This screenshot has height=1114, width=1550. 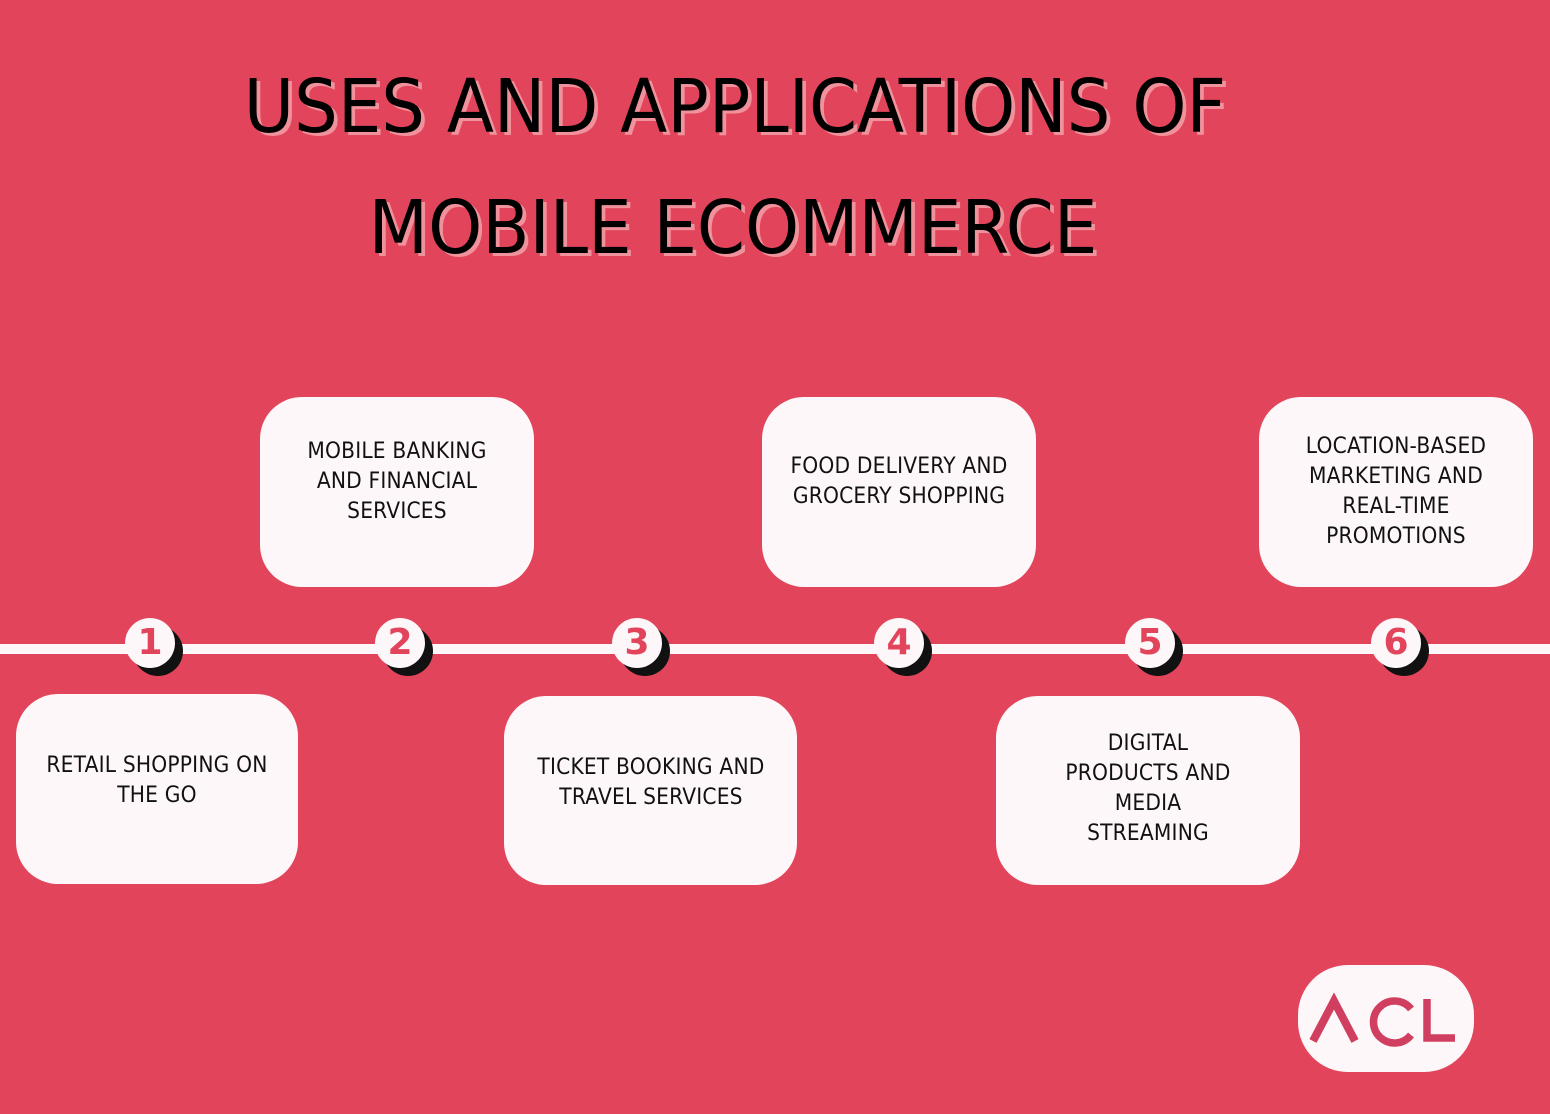 I want to click on step-marker-6: 6, so click(x=1400, y=647).